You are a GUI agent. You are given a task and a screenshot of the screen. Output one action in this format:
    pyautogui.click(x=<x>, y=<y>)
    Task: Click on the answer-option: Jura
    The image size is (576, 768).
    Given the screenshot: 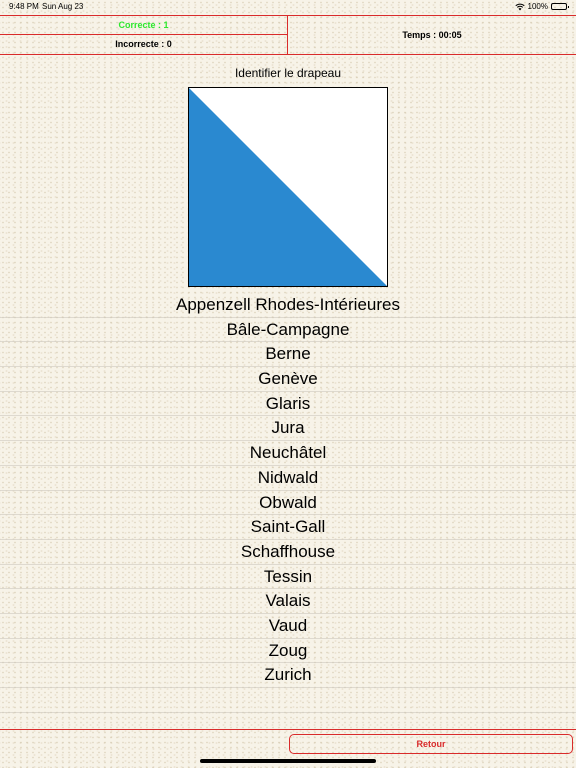 What is the action you would take?
    pyautogui.click(x=288, y=429)
    